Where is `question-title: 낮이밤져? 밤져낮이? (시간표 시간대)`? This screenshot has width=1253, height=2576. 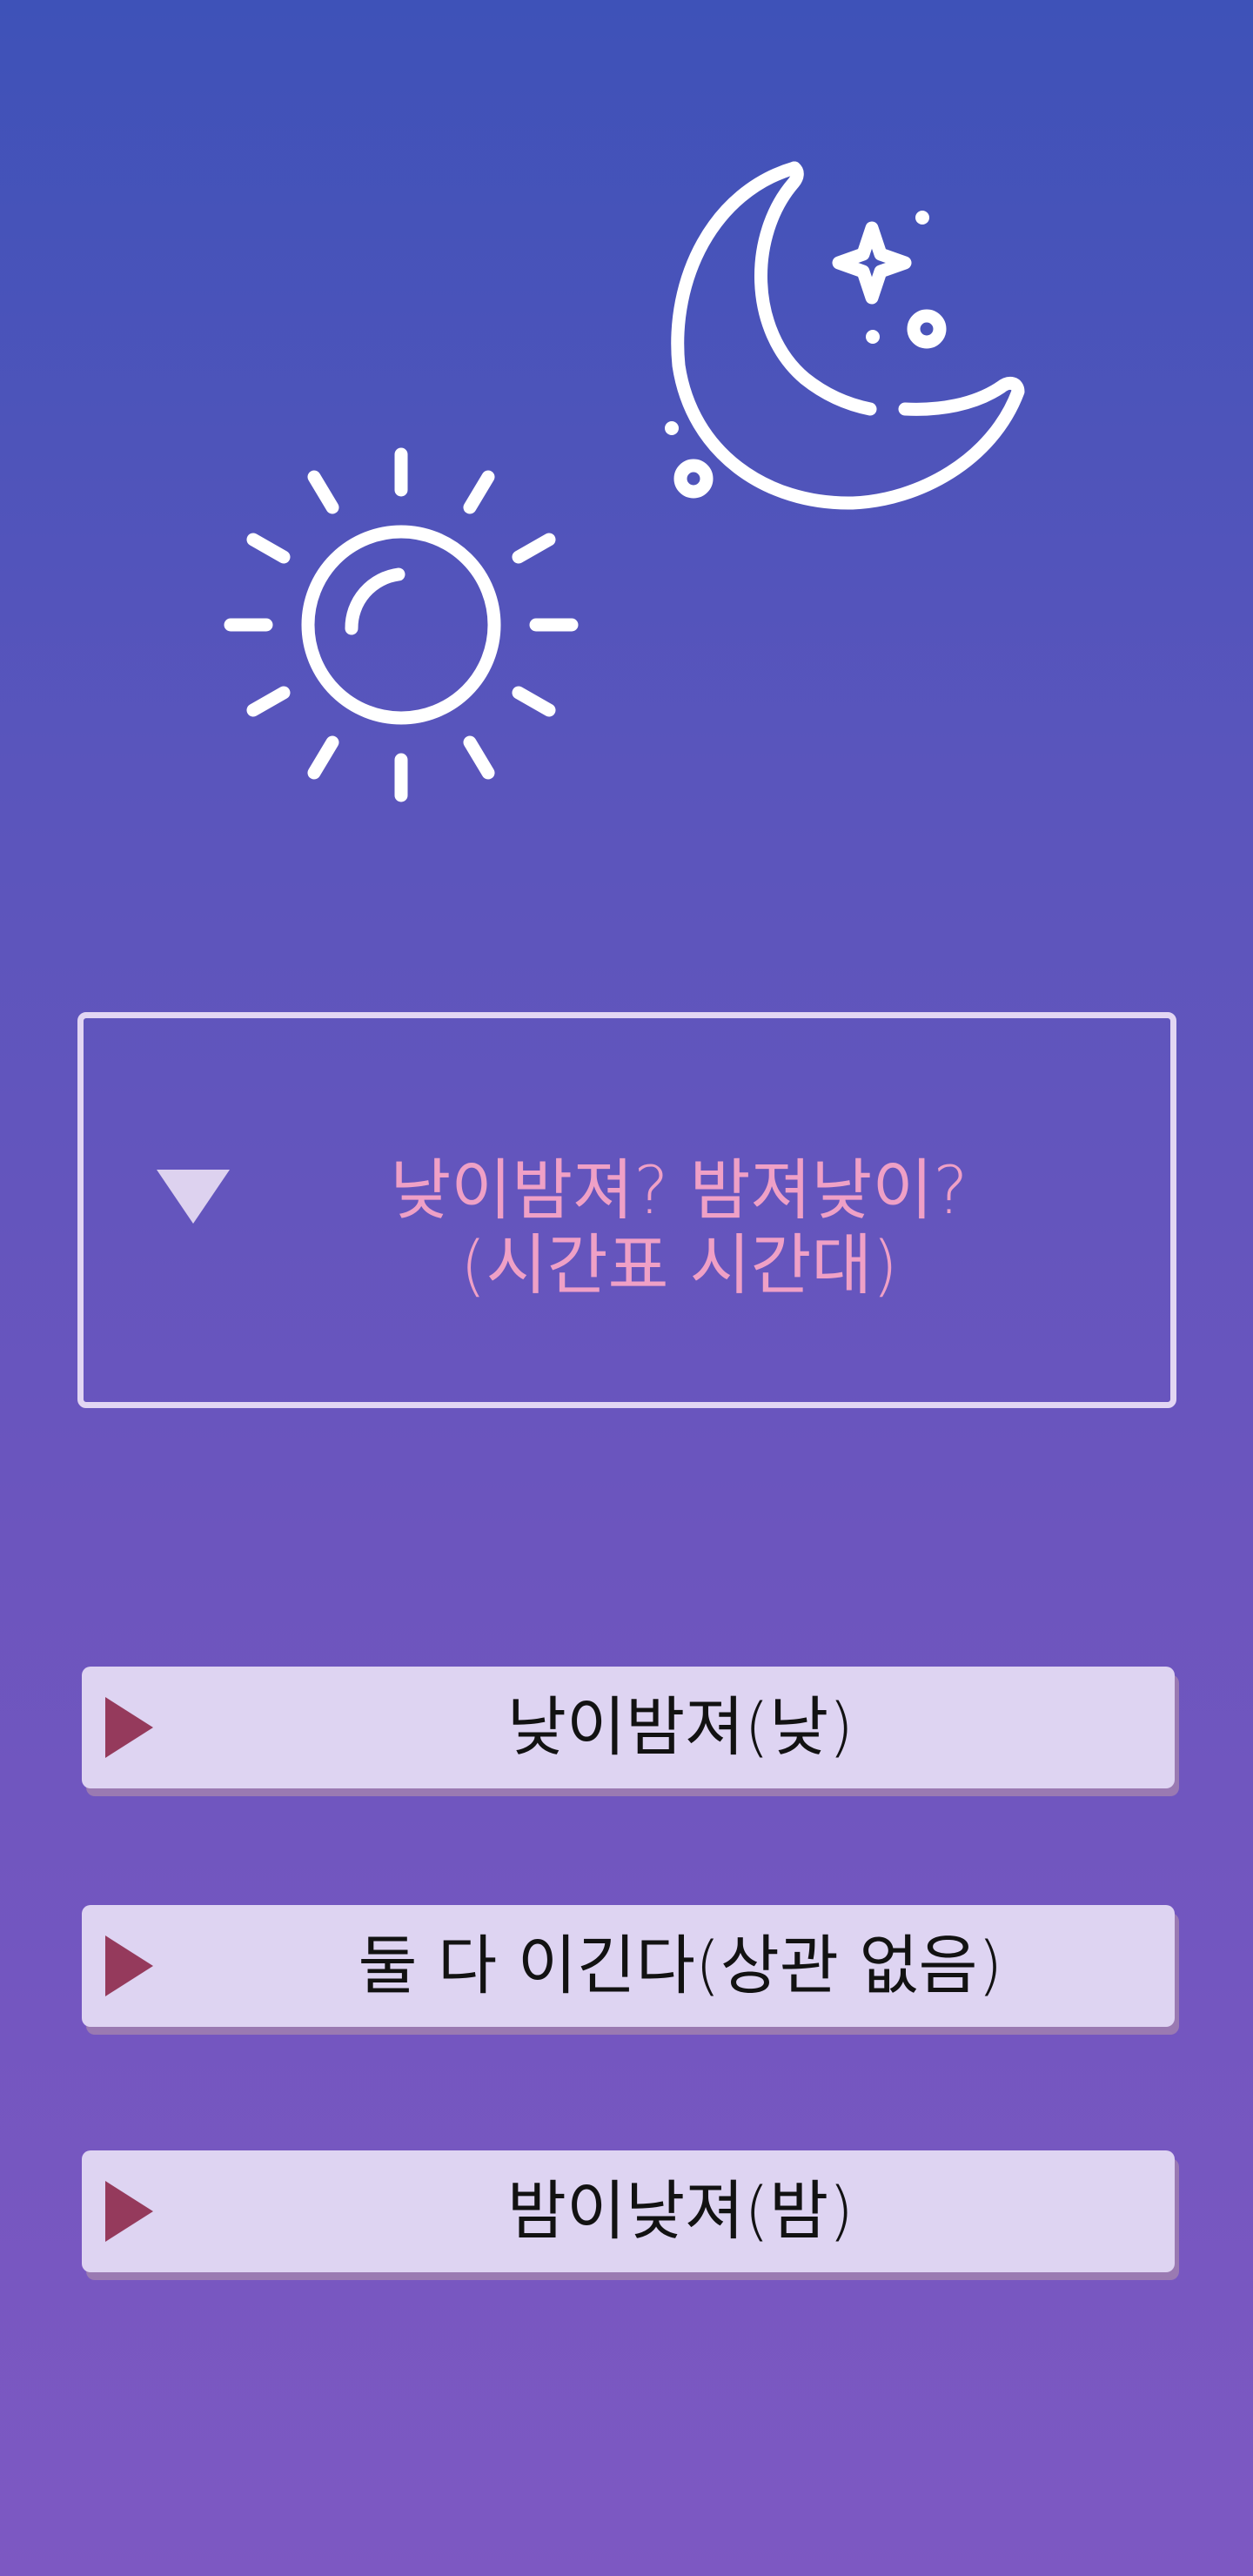
question-title: 낮이밤져? 밤져낮이? (시간표 시간대) is located at coordinates (679, 1228).